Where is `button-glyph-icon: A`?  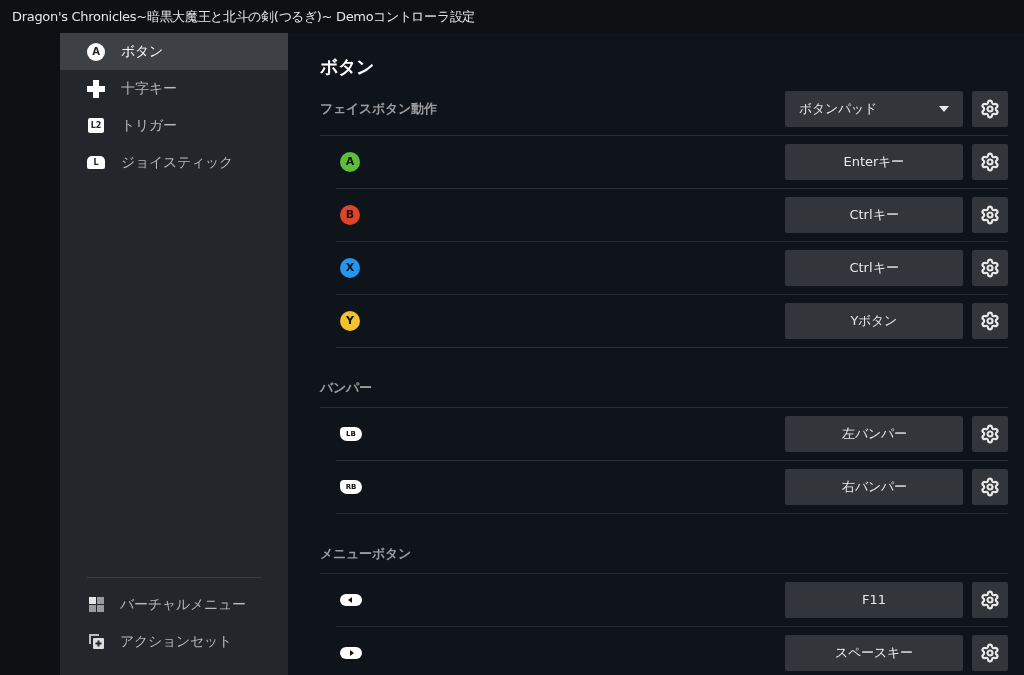 button-glyph-icon: A is located at coordinates (96, 51).